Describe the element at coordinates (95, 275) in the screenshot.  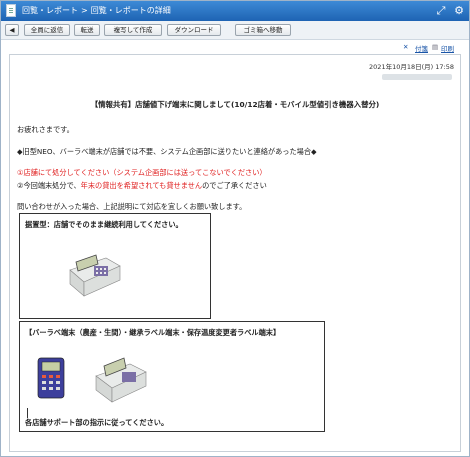
I see `stationary-terminal-image` at that location.